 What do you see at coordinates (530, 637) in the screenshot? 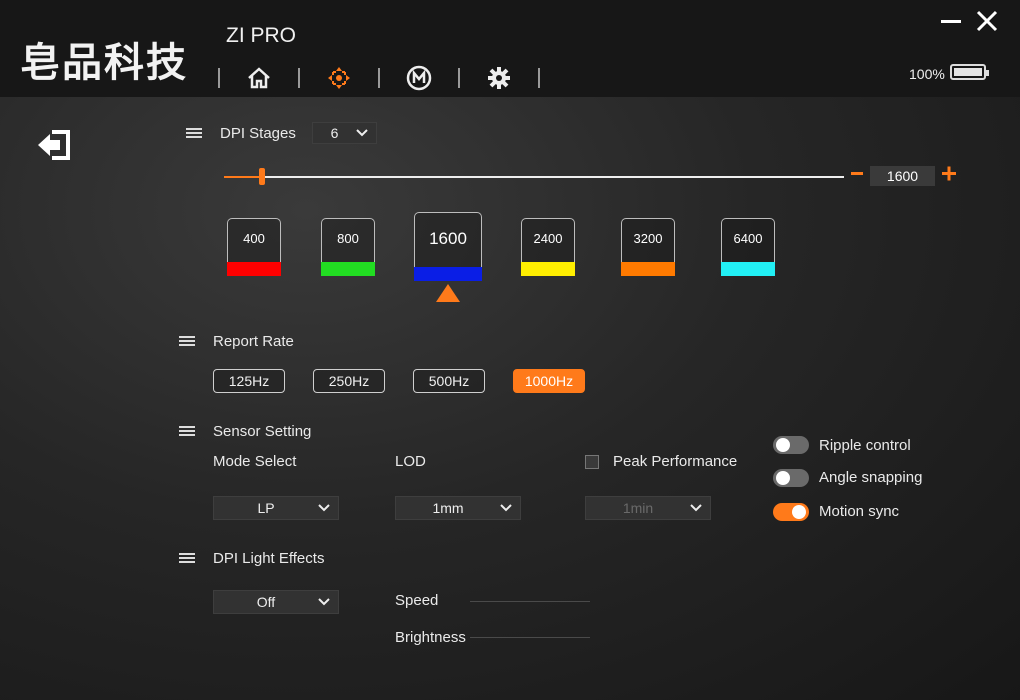
I see `brightness-slider` at bounding box center [530, 637].